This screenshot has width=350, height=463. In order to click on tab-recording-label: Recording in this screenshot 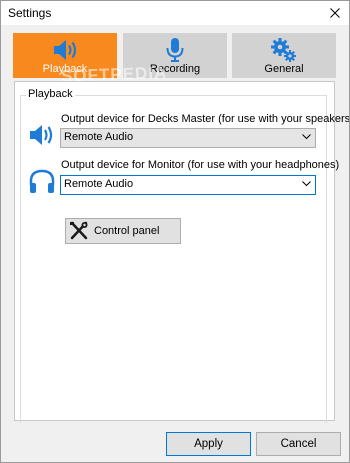, I will do `click(175, 69)`.